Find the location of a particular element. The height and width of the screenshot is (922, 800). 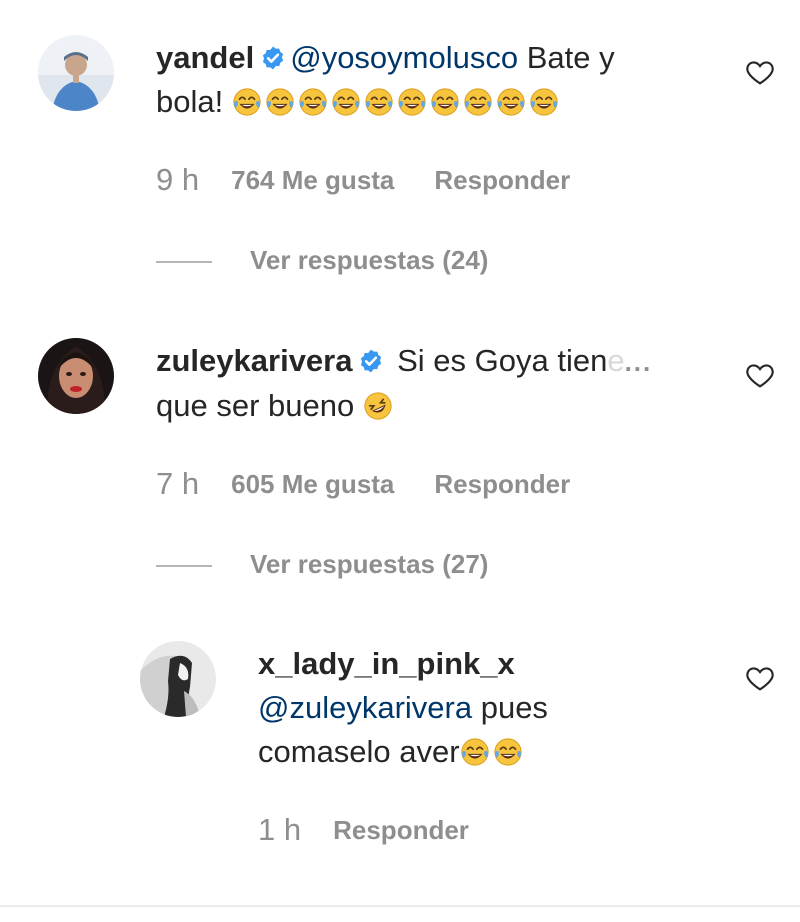

comment-time: 1 h is located at coordinates (280, 829).